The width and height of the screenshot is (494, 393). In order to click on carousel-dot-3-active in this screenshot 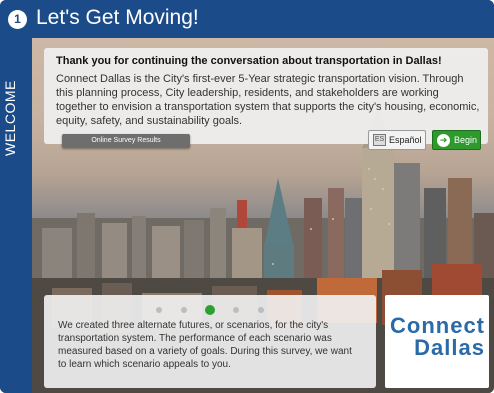, I will do `click(210, 309)`.